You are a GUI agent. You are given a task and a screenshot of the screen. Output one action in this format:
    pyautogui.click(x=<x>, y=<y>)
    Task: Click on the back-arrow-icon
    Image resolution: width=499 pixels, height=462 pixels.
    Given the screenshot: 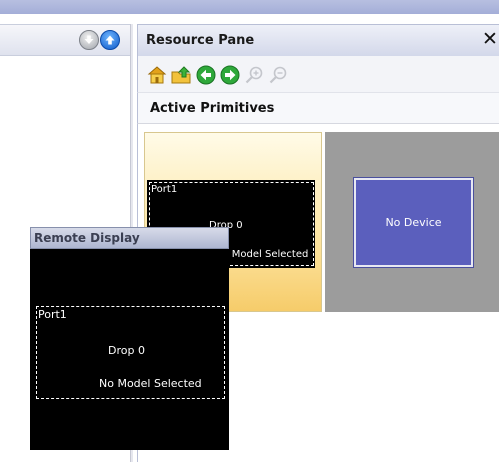 What is the action you would take?
    pyautogui.click(x=206, y=75)
    